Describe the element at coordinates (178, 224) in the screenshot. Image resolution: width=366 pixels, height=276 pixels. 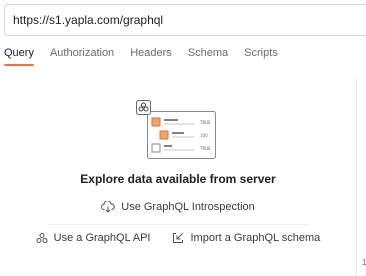
I see `divider` at that location.